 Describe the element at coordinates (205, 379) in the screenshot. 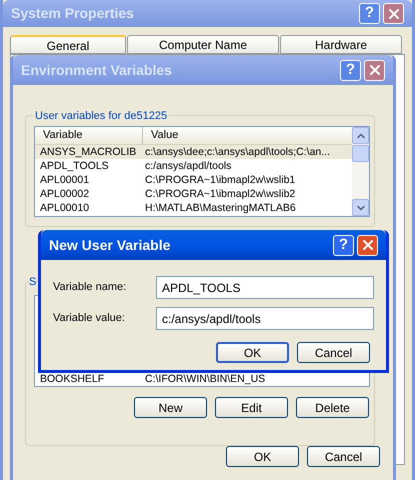

I see `value-cell-text: C:\IFOR\WIN\BIN\EN_US` at that location.